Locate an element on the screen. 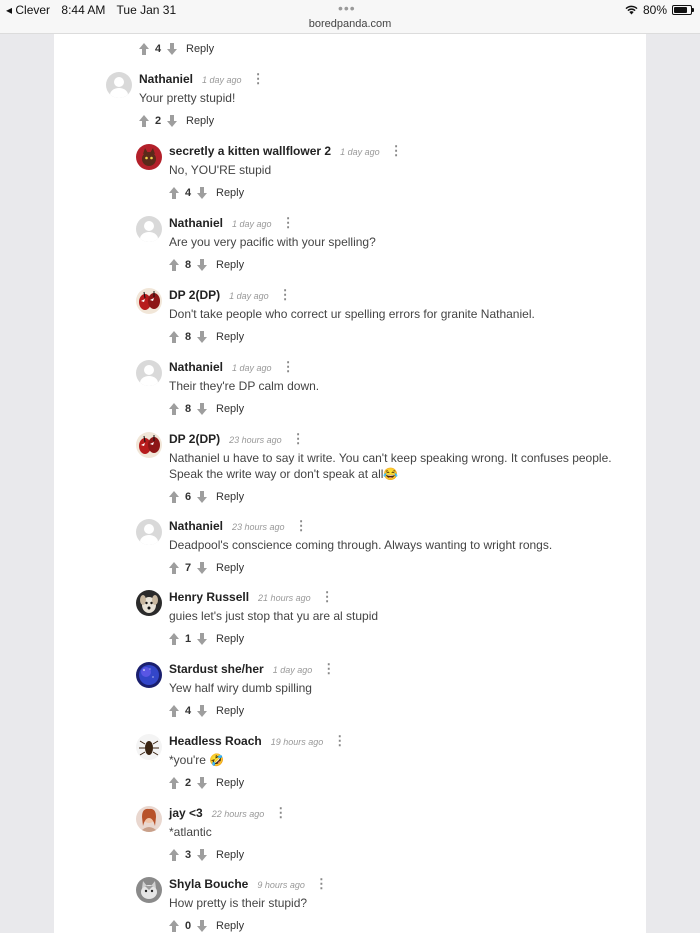  comment-header: Nathaniel 23 hours ago ⋮ is located at coordinates (399, 527).